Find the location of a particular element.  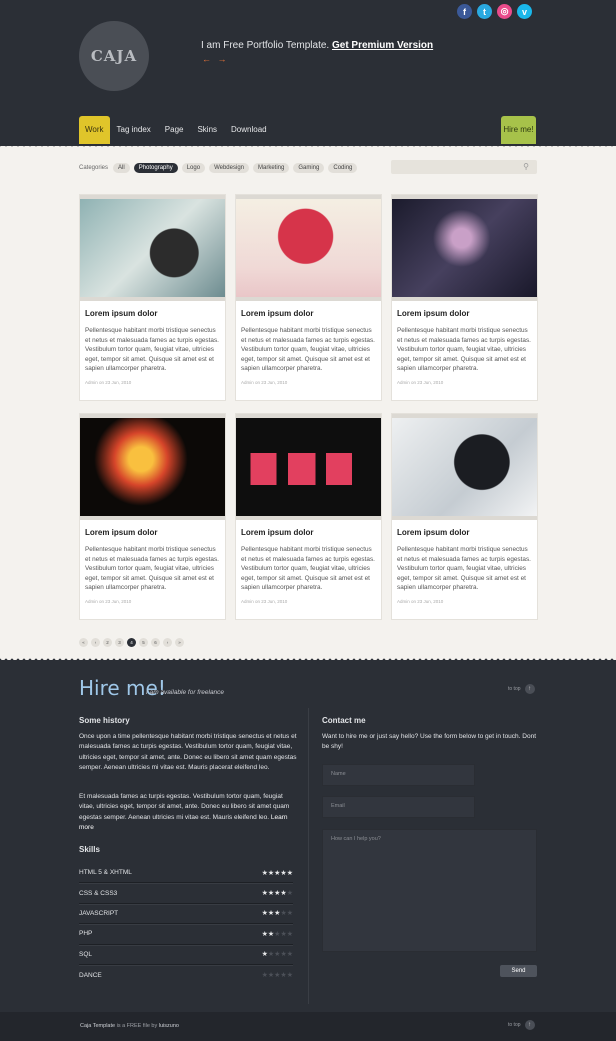

main-nav: Work Tag index Page Skins Download is located at coordinates (176, 130).